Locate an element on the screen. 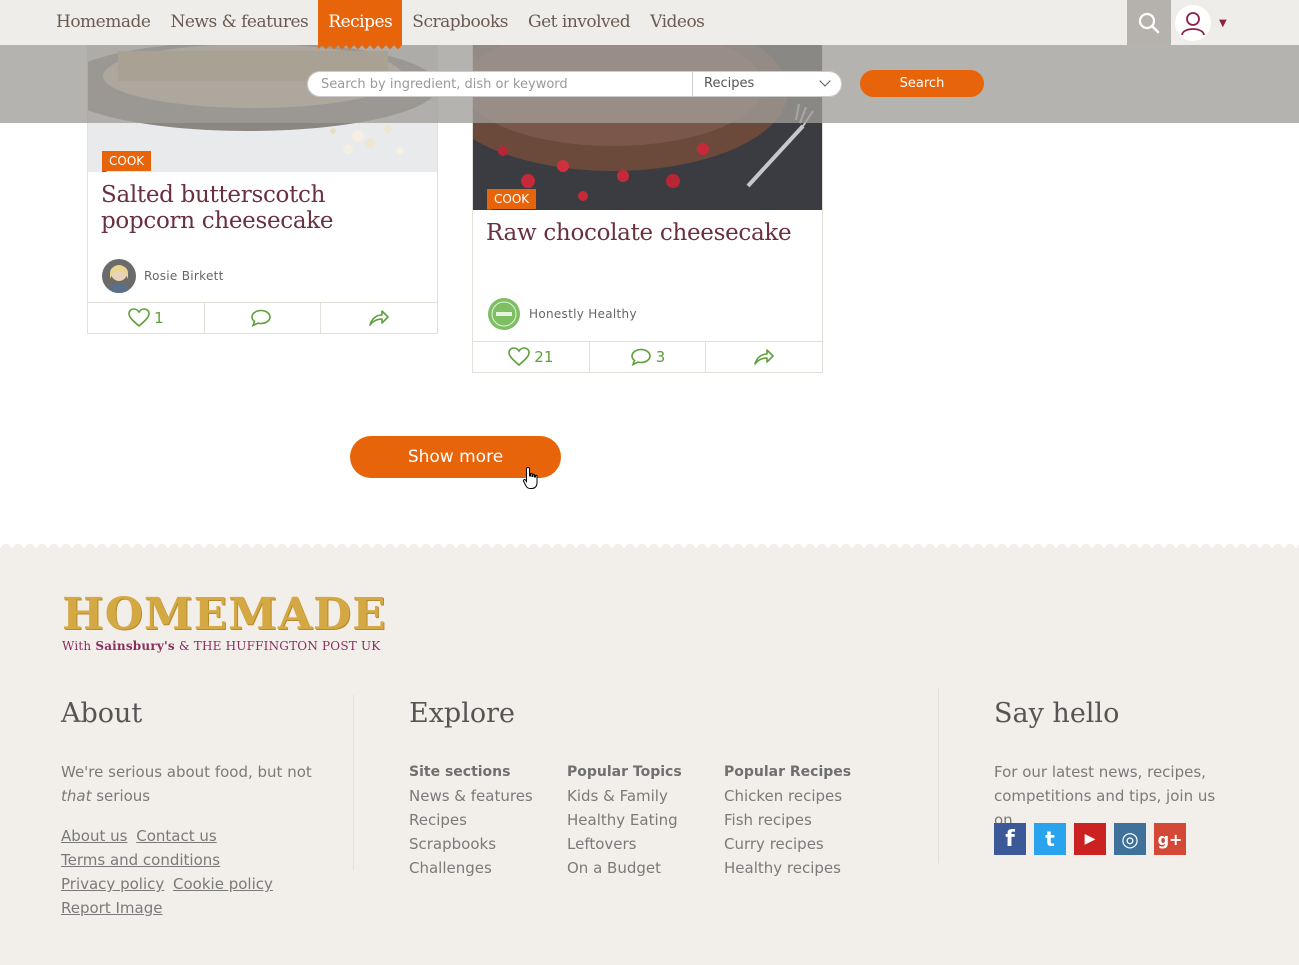  explore-column-heading: Popular Topics is located at coordinates (624, 772).